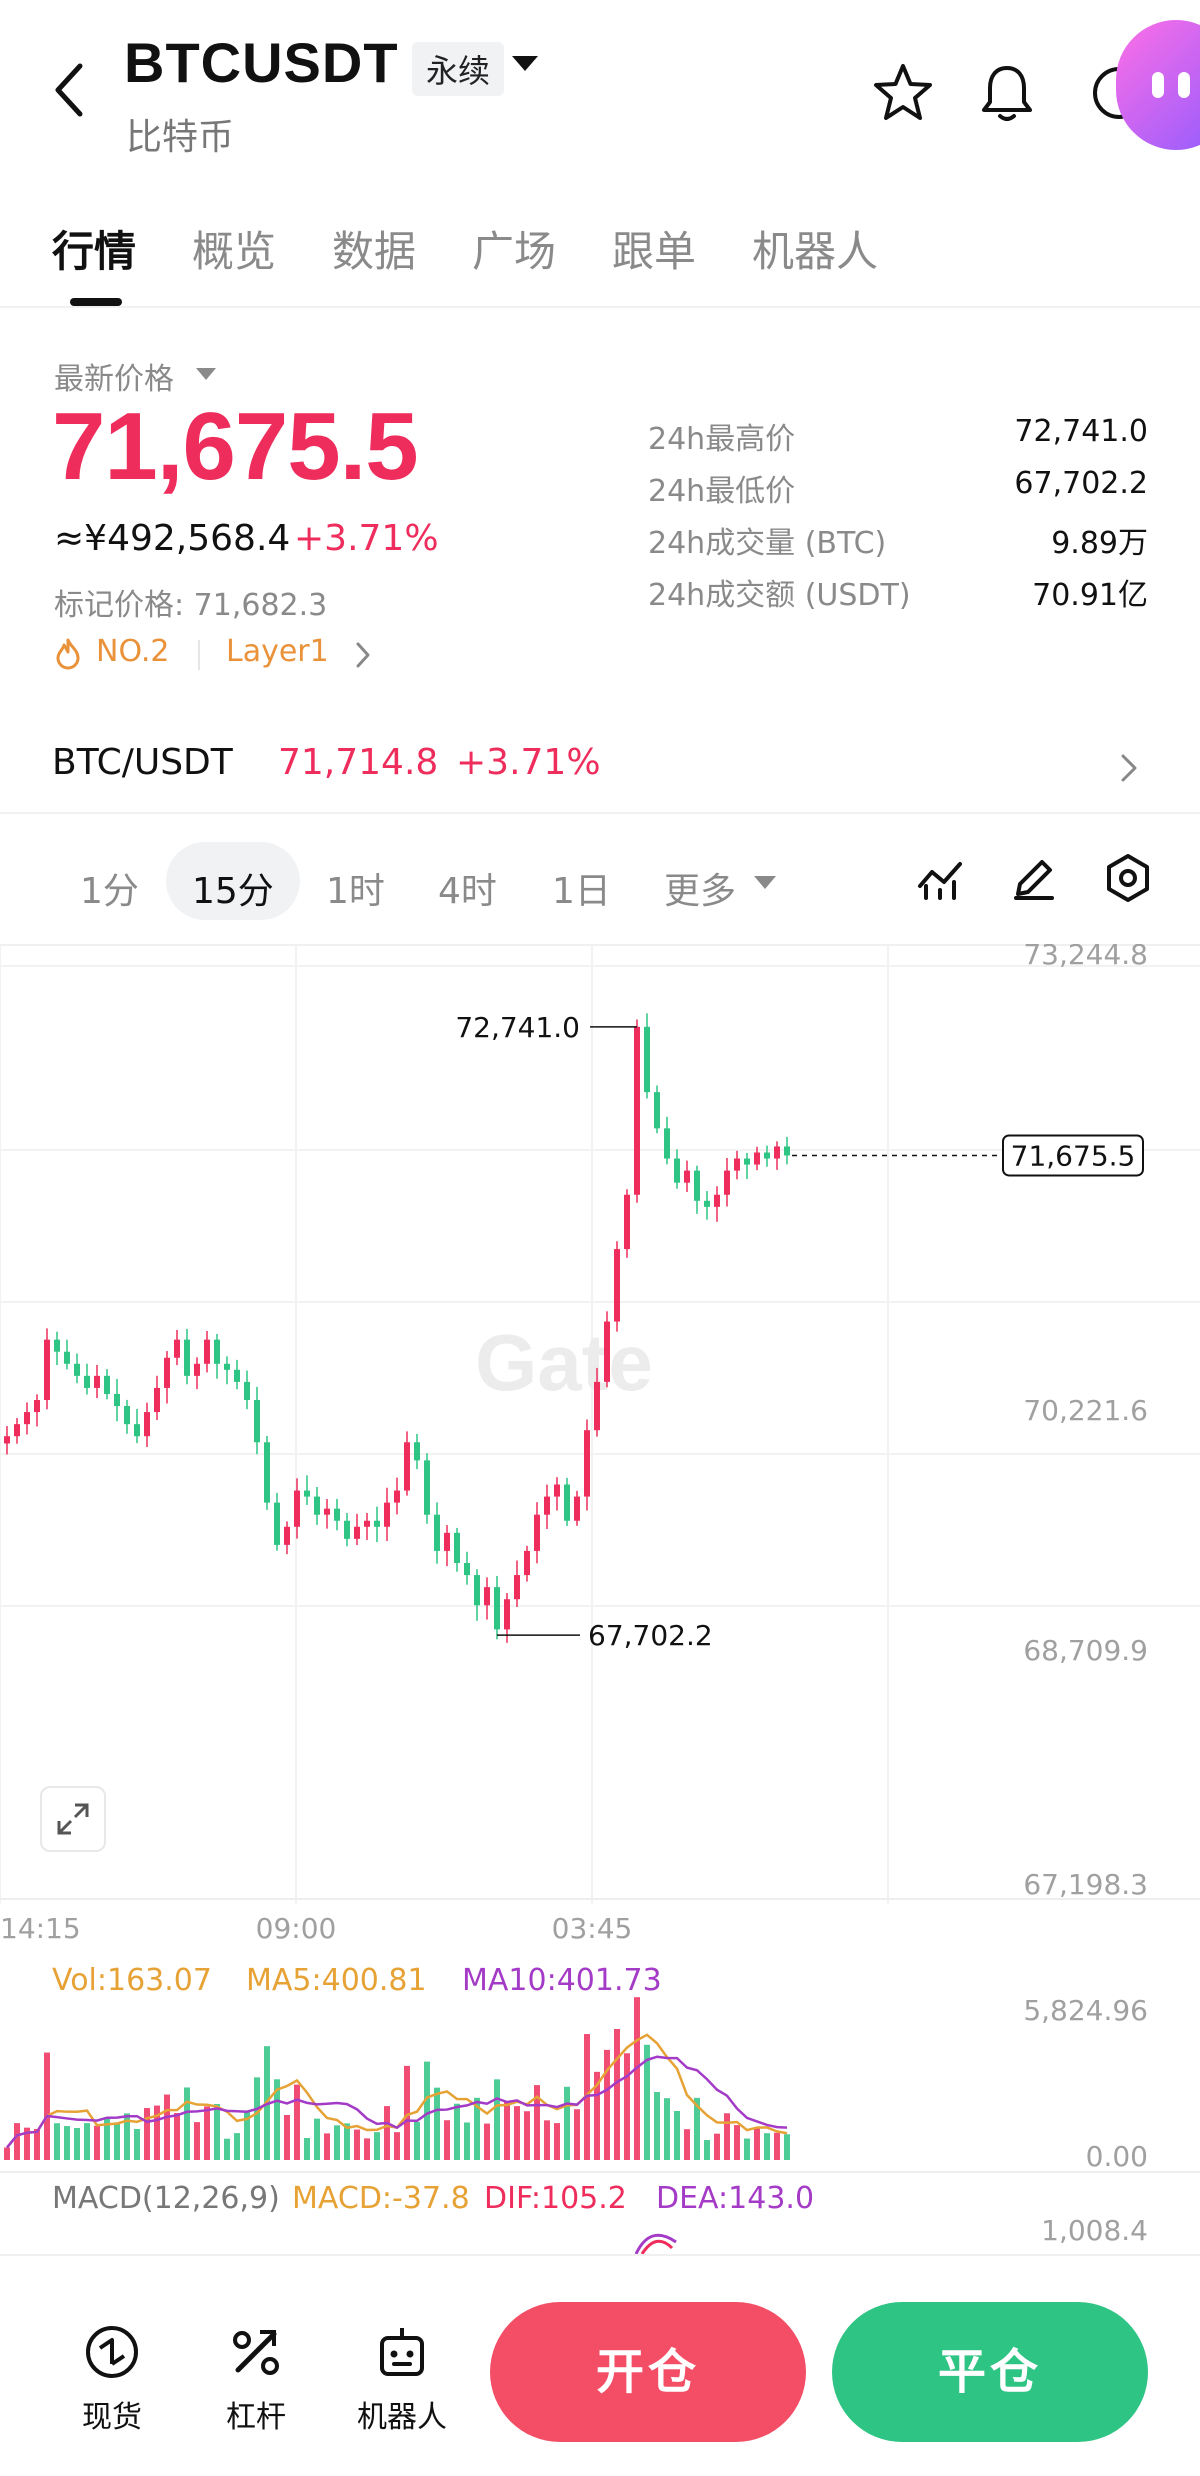 This screenshot has width=1200, height=2476. I want to click on y-axis-tick: 70,221.6, so click(1085, 1410).